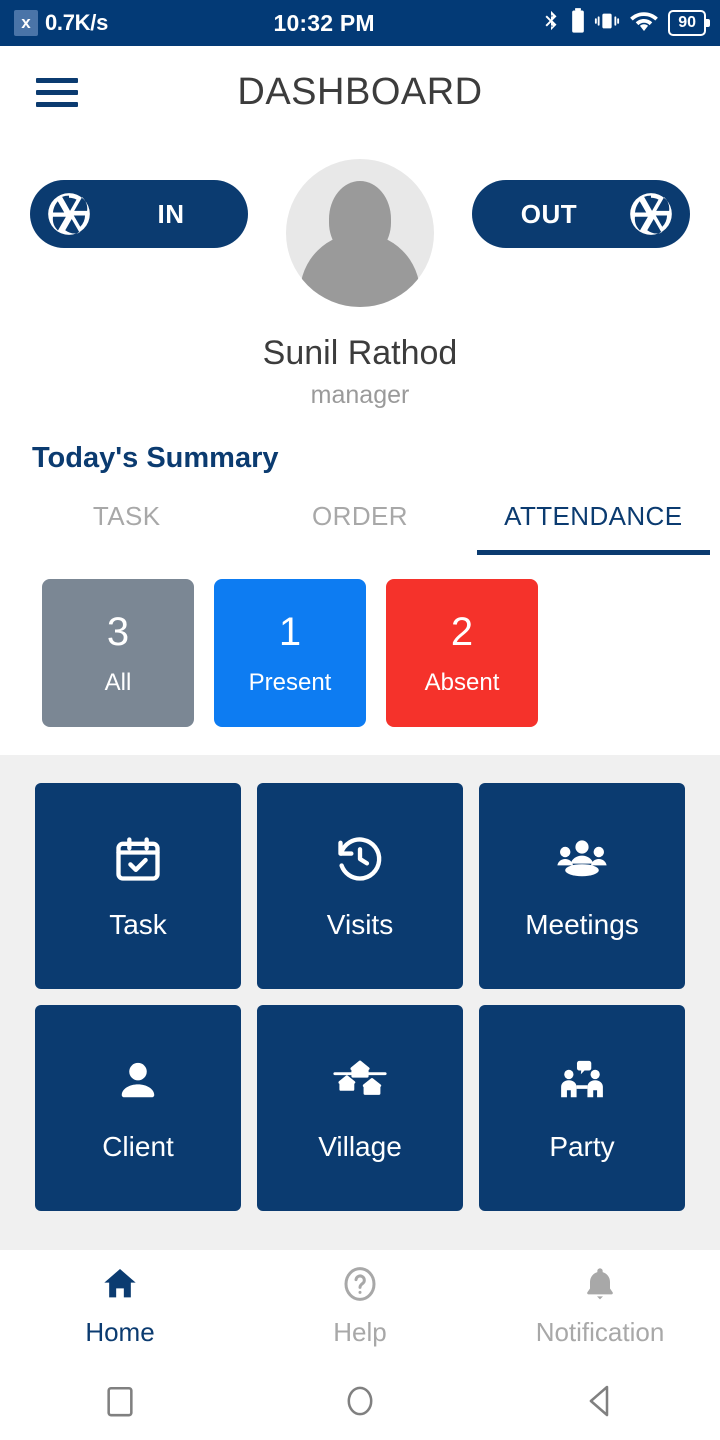 The image size is (720, 1440). Describe the element at coordinates (462, 682) in the screenshot. I see `stat-label: Absent` at that location.